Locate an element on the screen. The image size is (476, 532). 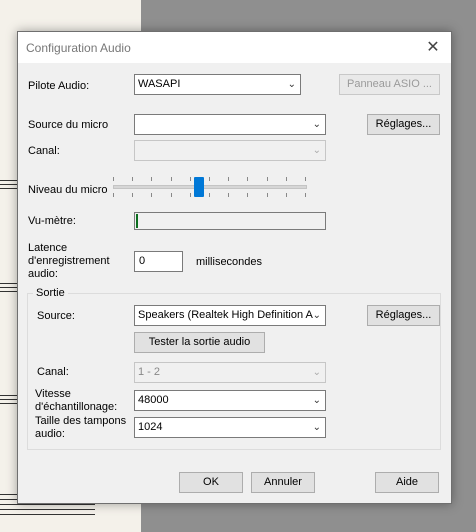
output-source-label: Source: is located at coordinates (56, 316).